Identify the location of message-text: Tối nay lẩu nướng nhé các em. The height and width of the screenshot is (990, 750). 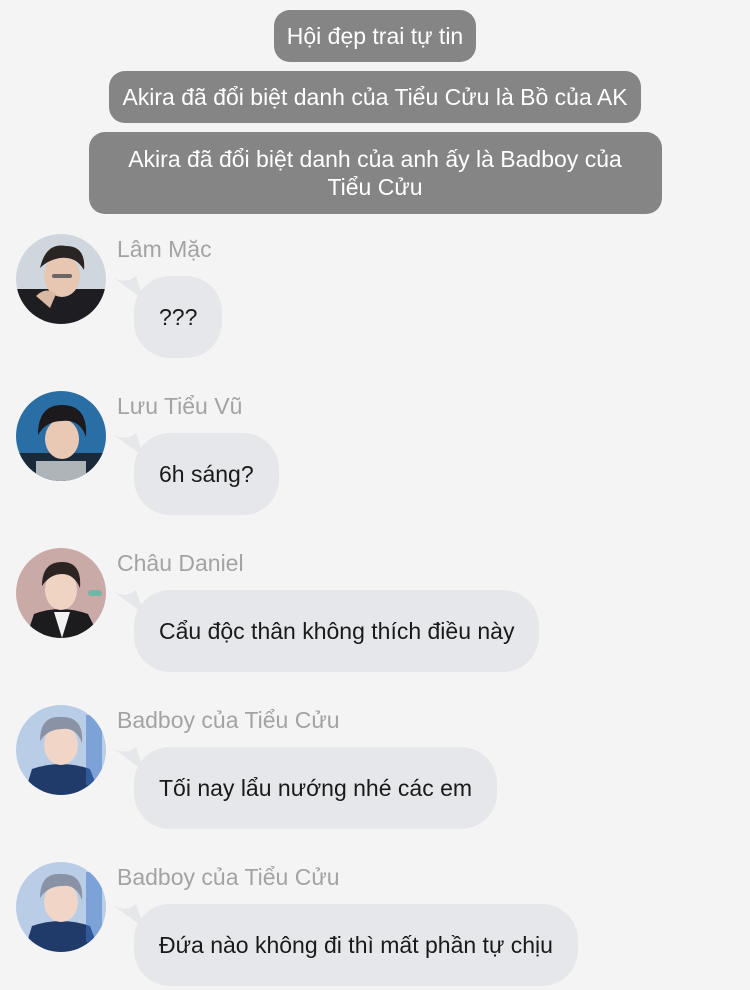
(316, 787).